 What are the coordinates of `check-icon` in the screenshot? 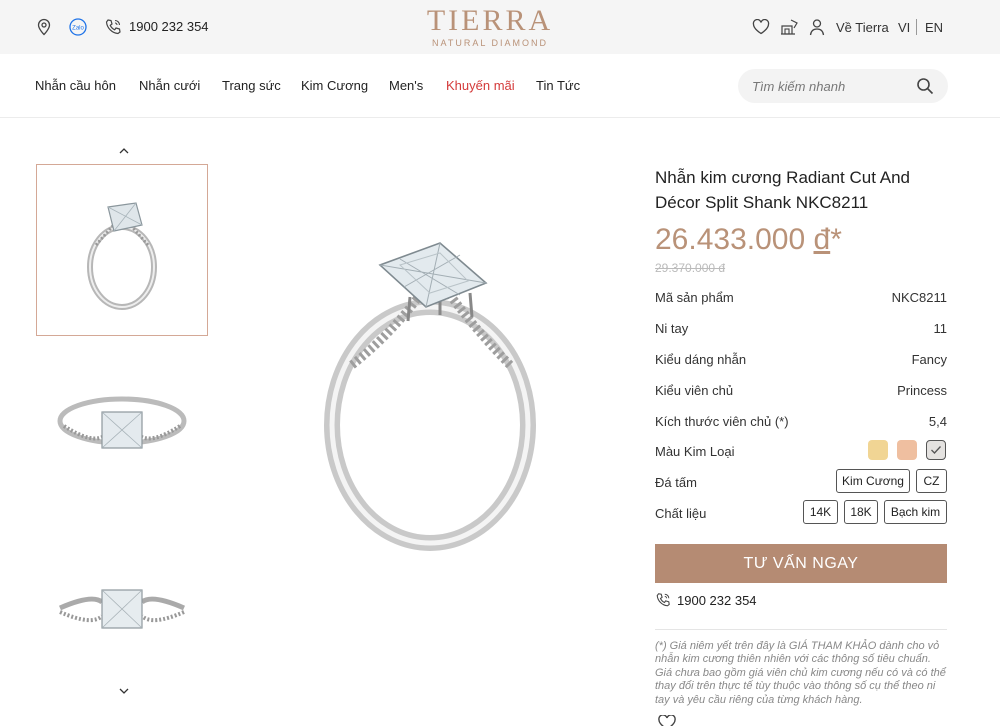 It's located at (936, 450).